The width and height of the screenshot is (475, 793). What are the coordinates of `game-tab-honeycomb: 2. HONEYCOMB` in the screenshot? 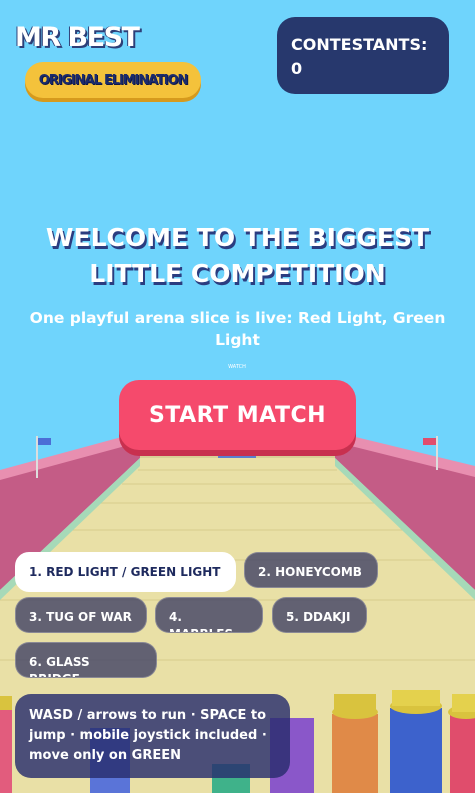 It's located at (311, 570).